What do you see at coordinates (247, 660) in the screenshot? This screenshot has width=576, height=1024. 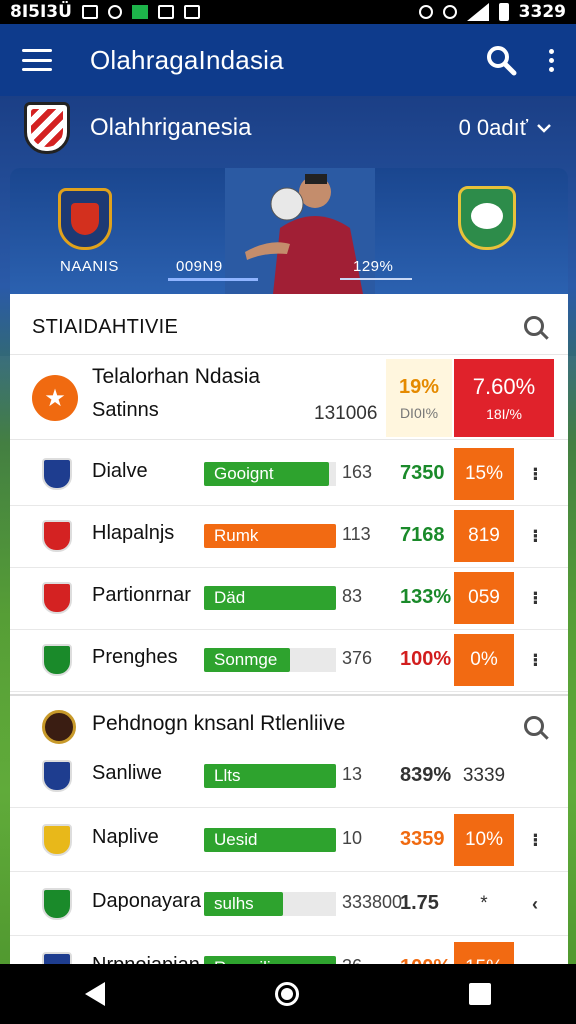 I see `progress-bar: Sonmge` at bounding box center [247, 660].